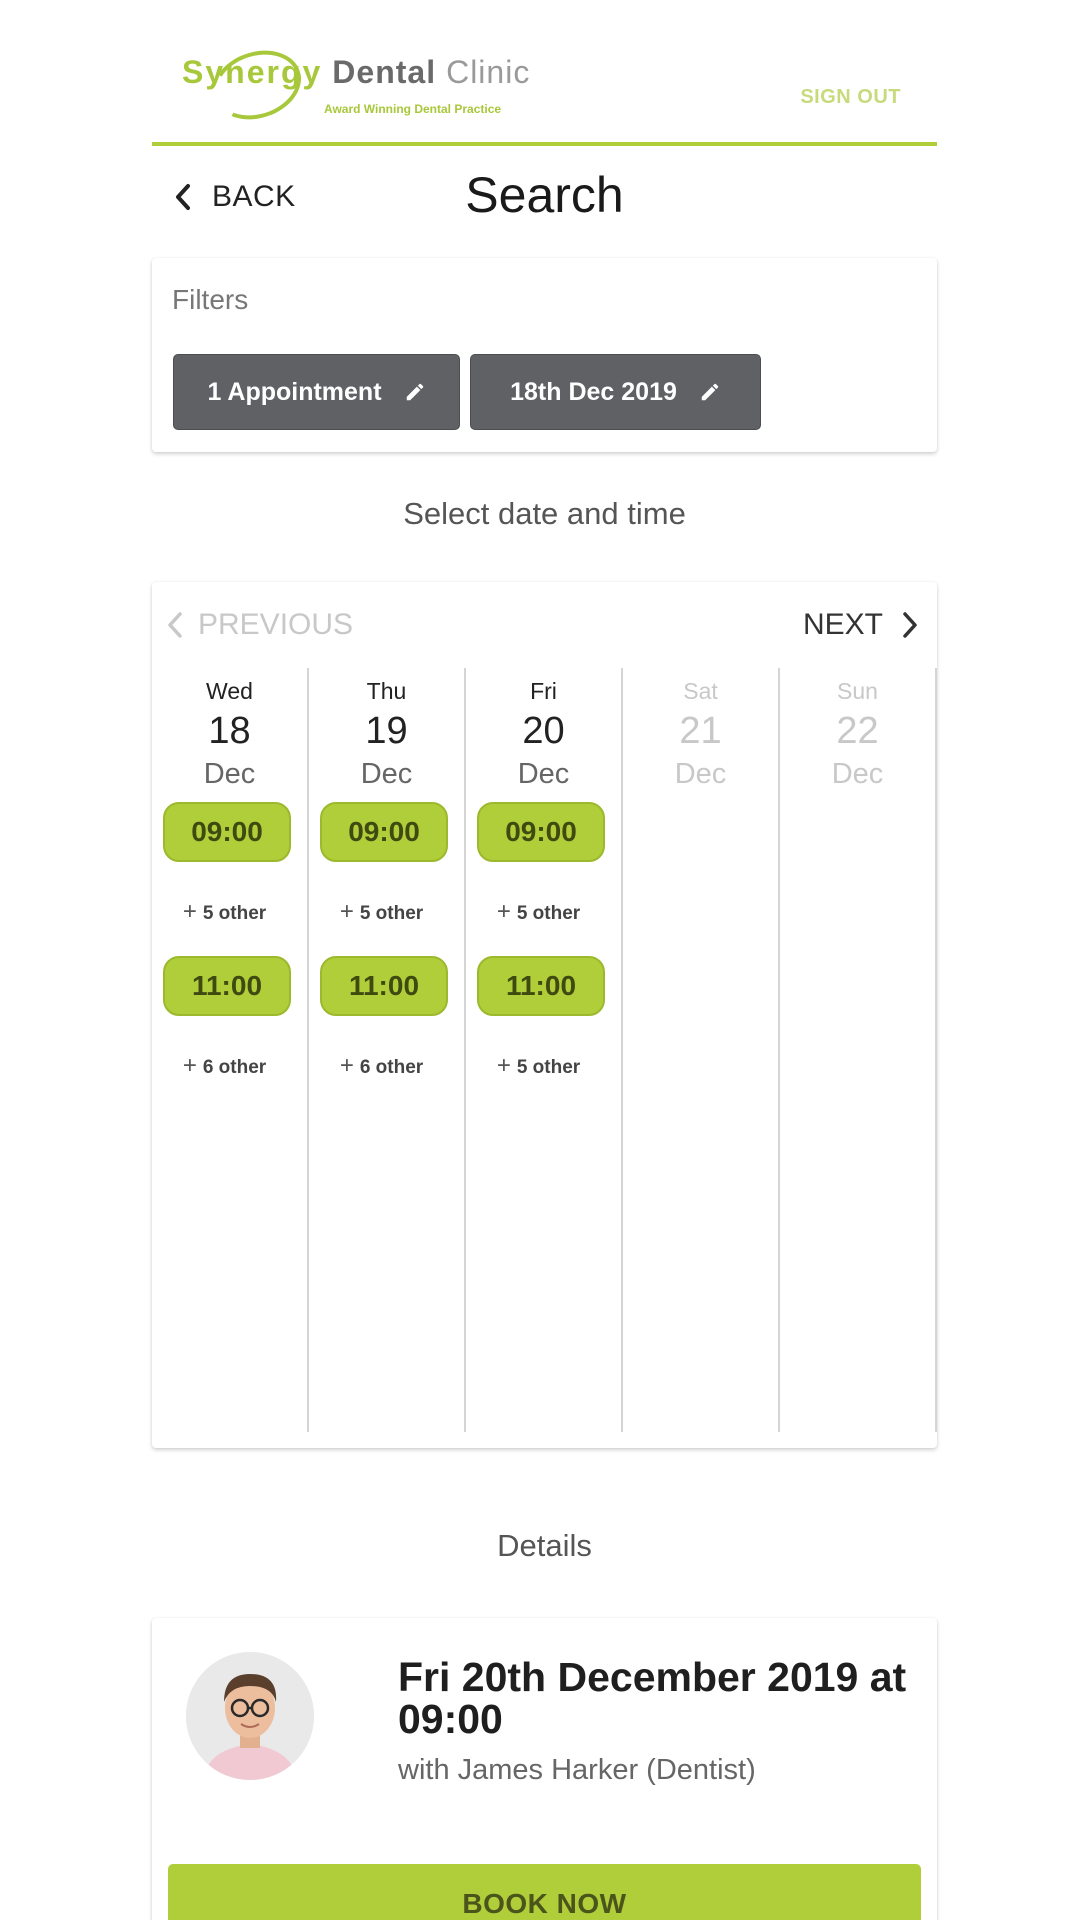 This screenshot has width=1080, height=1920. I want to click on day-number: 22, so click(857, 731).